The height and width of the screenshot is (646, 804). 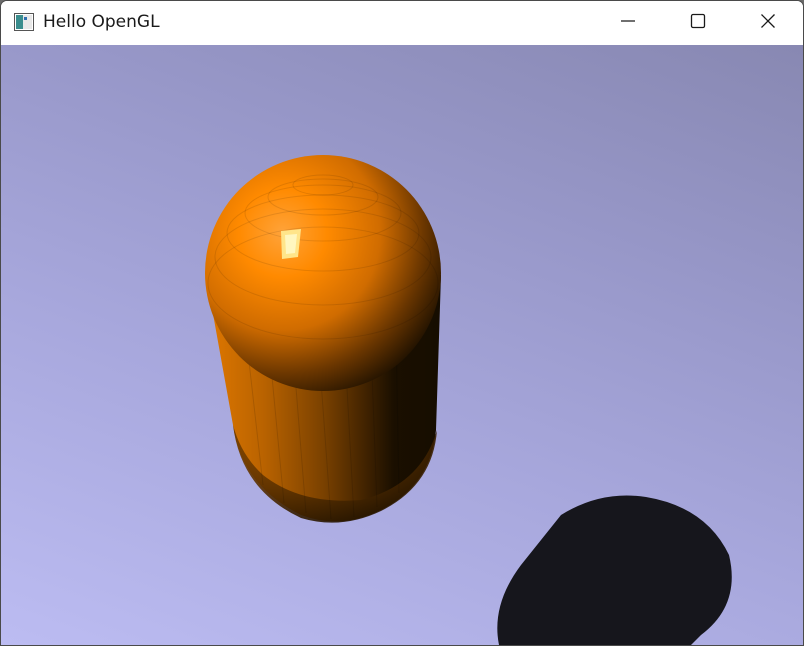 What do you see at coordinates (614, 570) in the screenshot?
I see `capsule-shadow` at bounding box center [614, 570].